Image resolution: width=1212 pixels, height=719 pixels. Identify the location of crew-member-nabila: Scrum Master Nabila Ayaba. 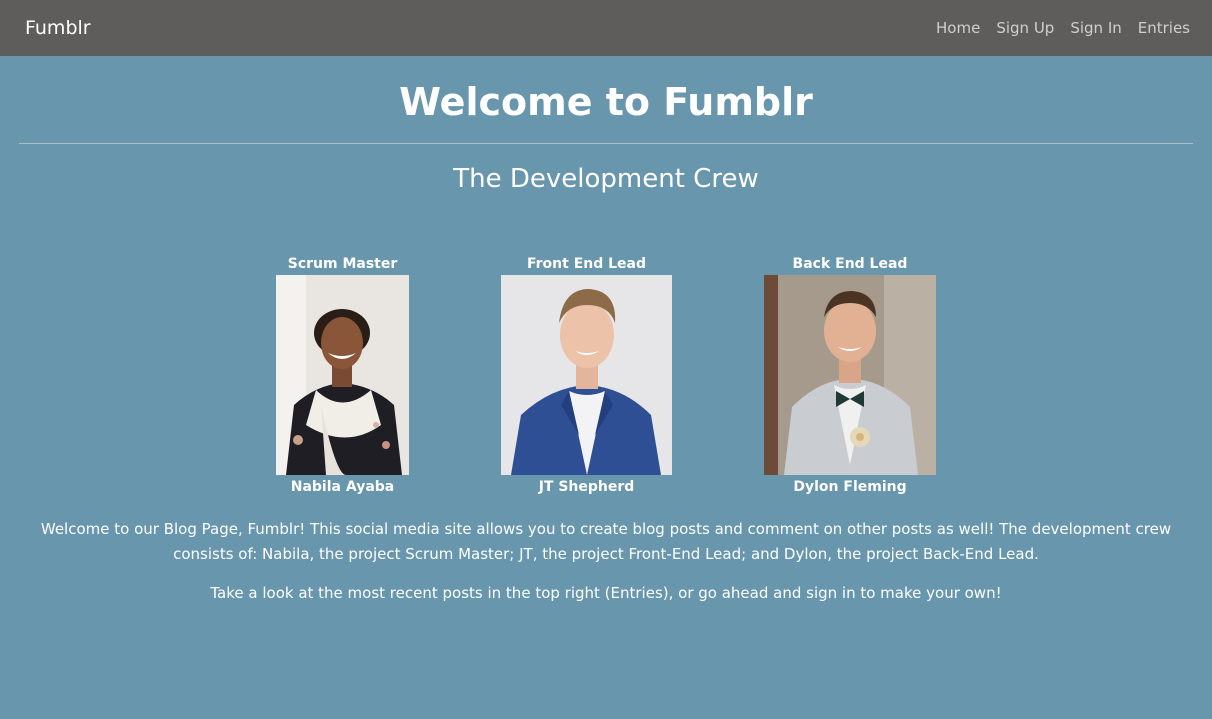
(342, 375).